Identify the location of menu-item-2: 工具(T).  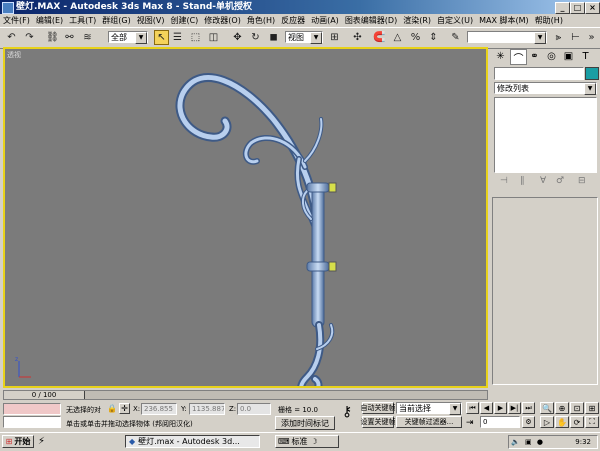
(82, 20).